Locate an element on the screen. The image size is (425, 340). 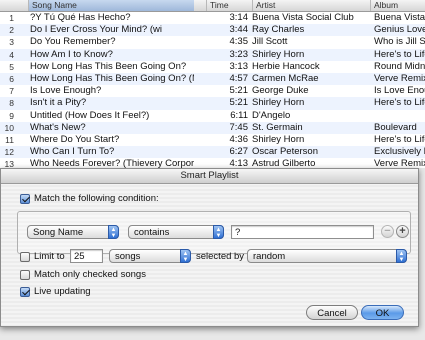
limit-unit-popup: songs ▲ ▼ is located at coordinates (150, 256).